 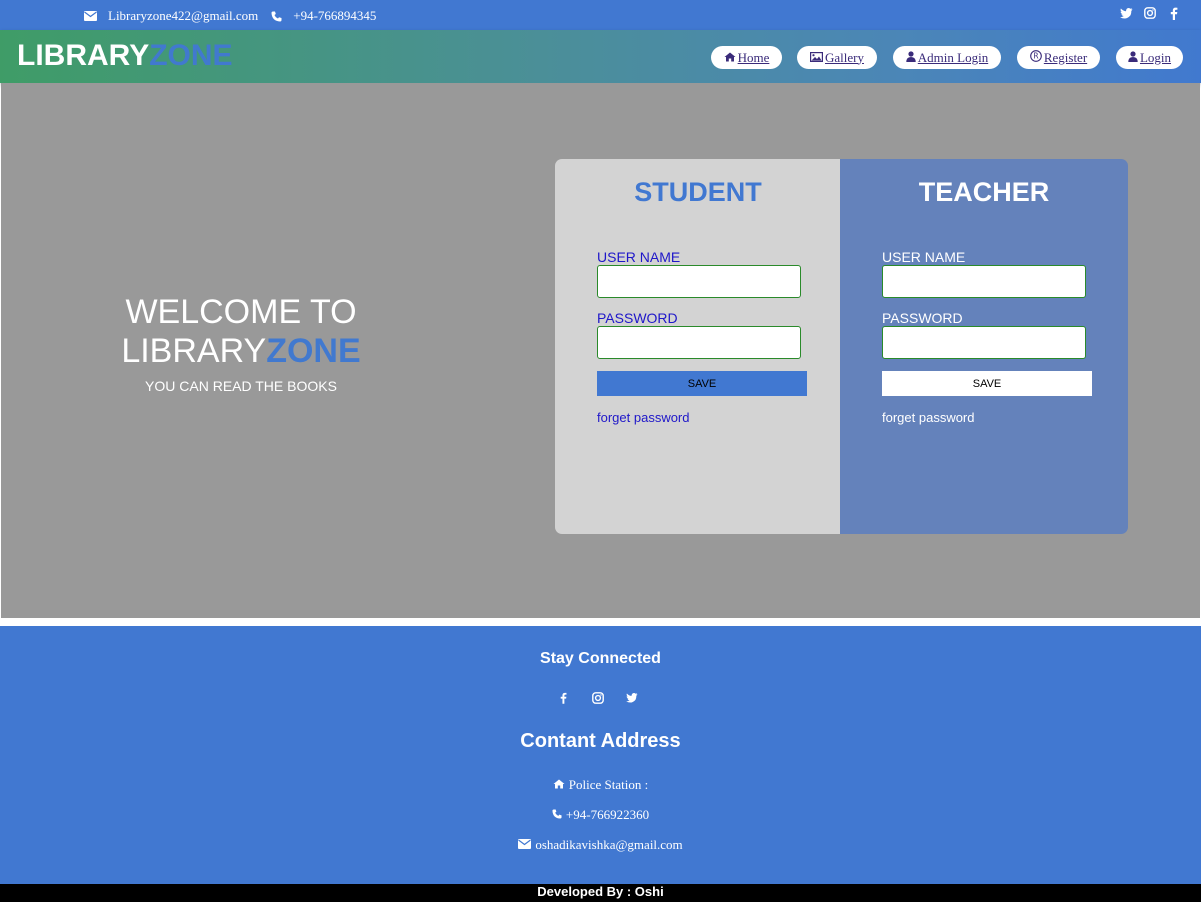 I want to click on nav-admin-login: Admin Login, so click(x=947, y=57).